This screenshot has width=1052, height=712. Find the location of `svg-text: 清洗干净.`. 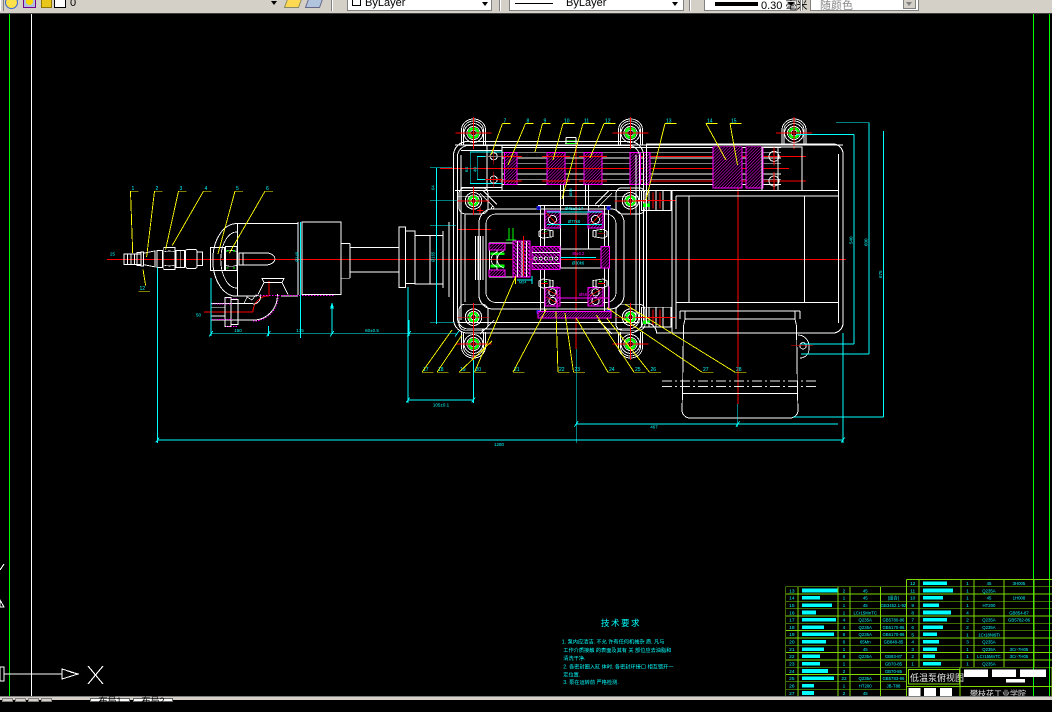

svg-text: 清洗干净. is located at coordinates (574, 658).